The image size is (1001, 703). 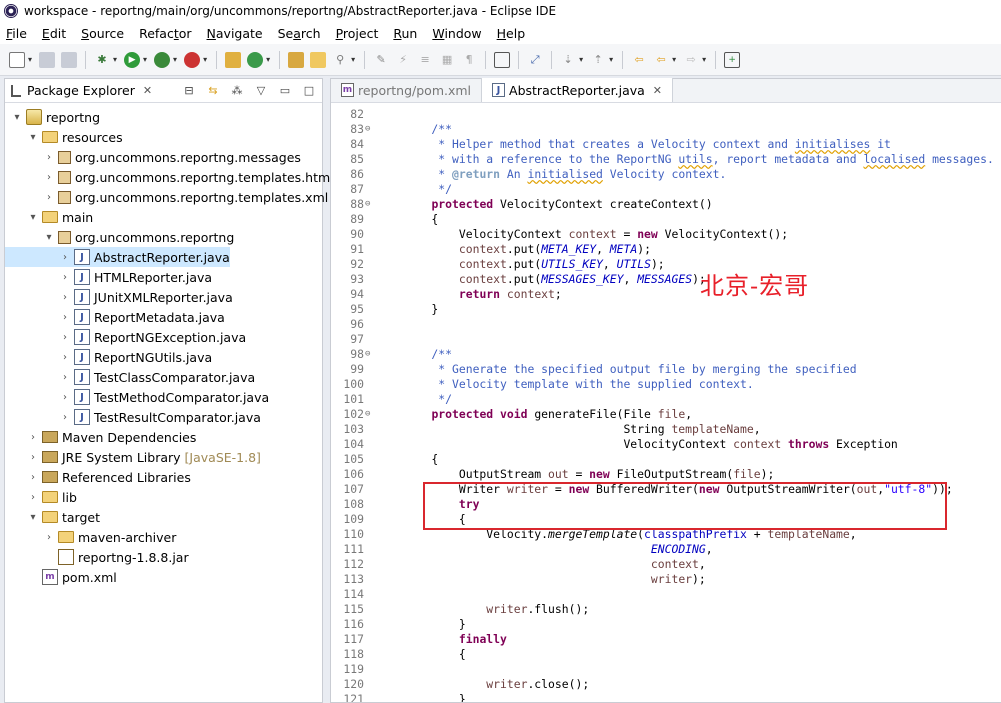 What do you see at coordinates (299, 33) in the screenshot?
I see `menu-item-search: Search` at bounding box center [299, 33].